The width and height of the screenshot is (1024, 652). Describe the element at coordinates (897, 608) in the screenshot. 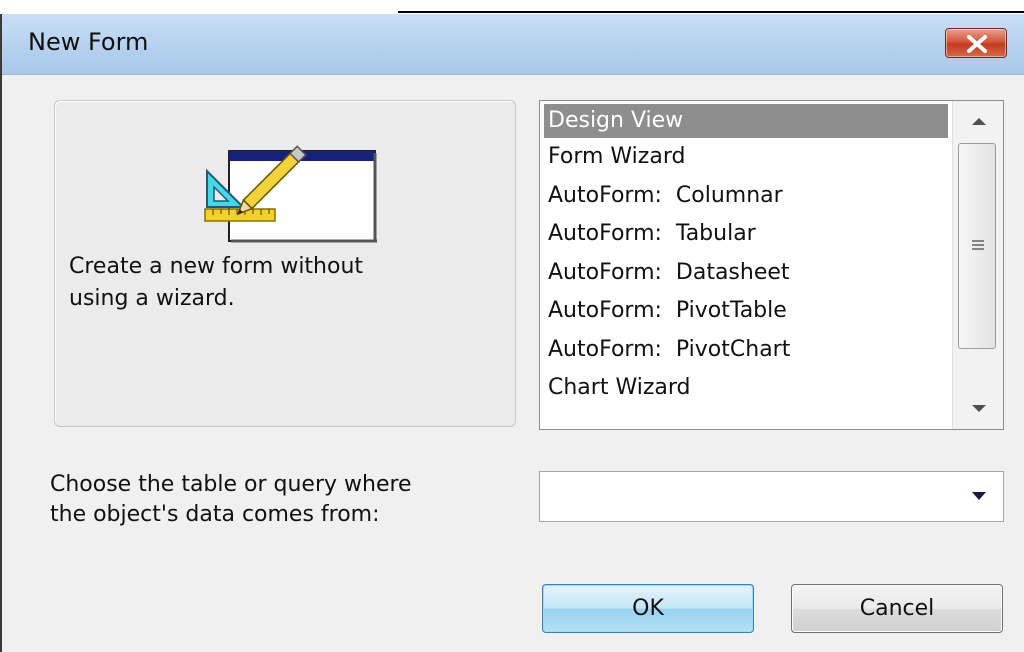

I see `cancel-button: Cancel` at that location.